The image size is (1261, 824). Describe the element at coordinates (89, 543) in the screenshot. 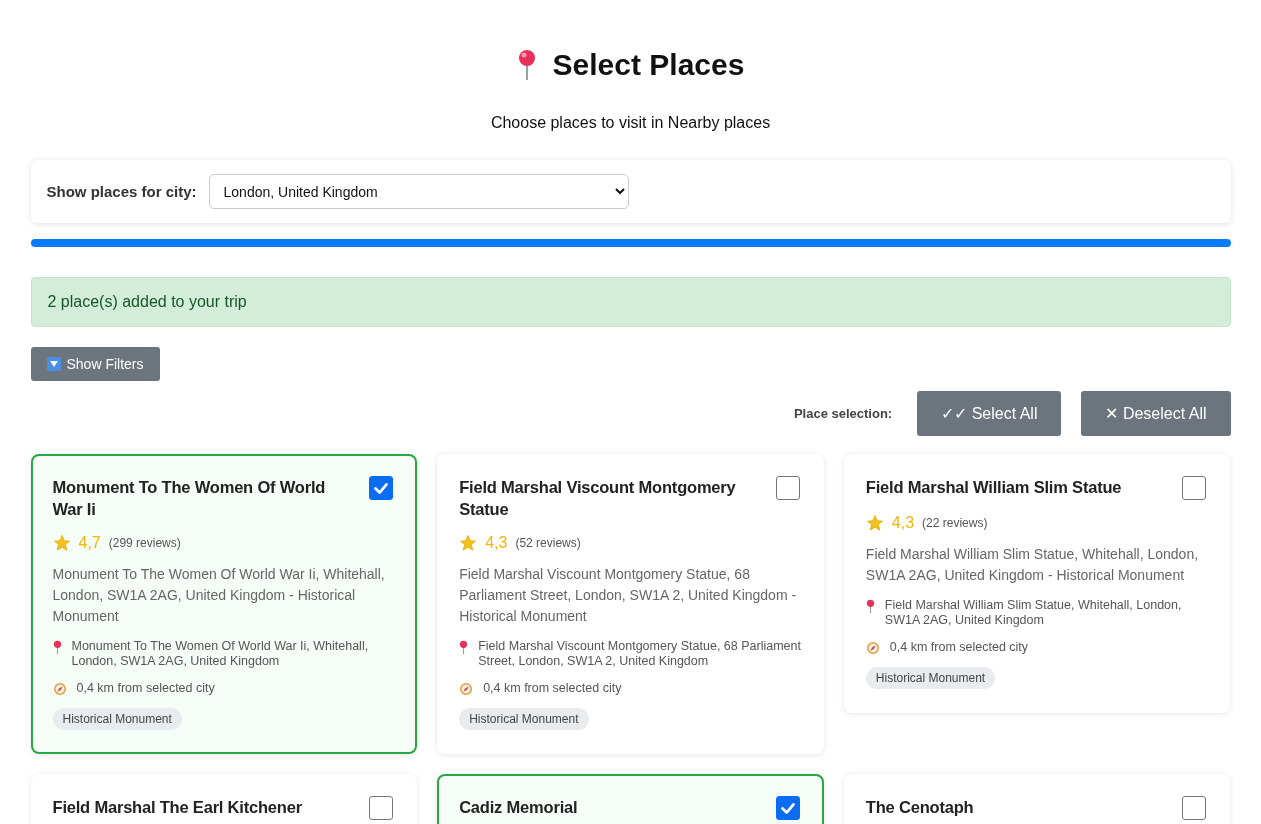

I see `rating-value: 4,7` at that location.